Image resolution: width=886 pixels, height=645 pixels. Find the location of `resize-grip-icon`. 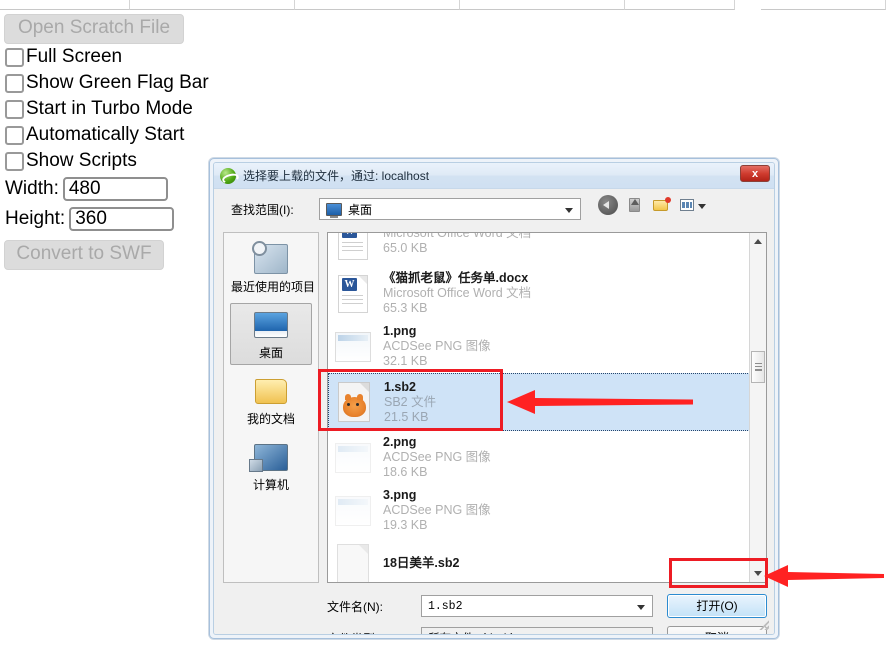

resize-grip-icon is located at coordinates (763, 624).